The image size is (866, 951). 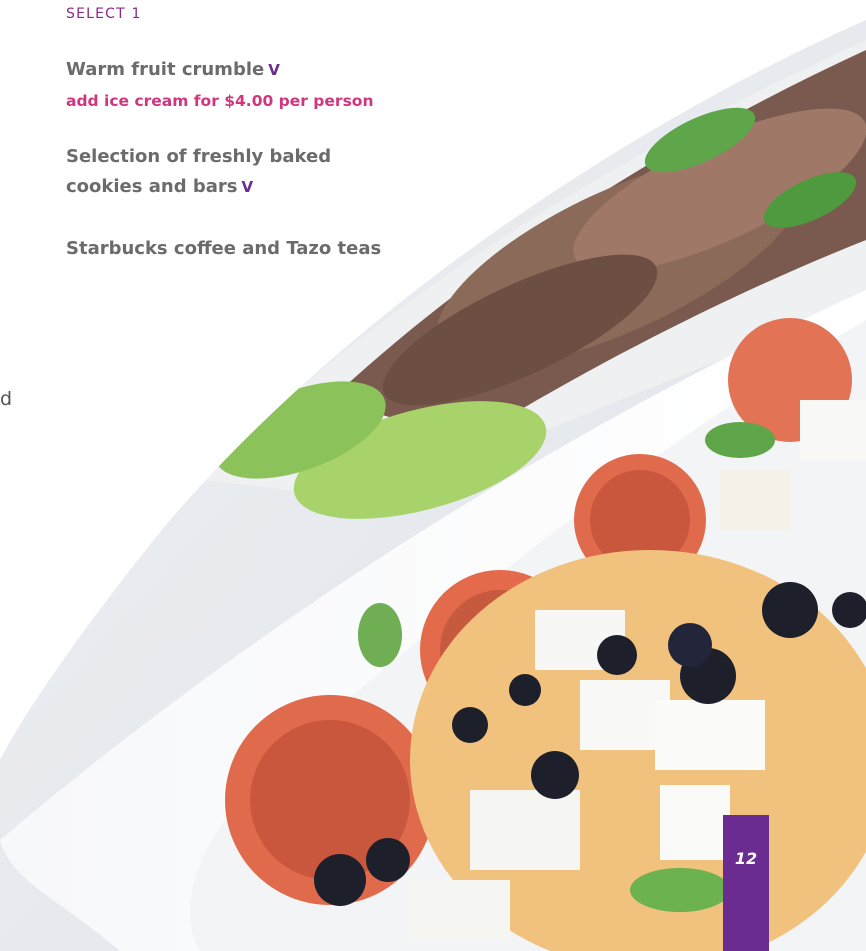 I want to click on cropped-text-fragment: d, so click(x=6, y=399).